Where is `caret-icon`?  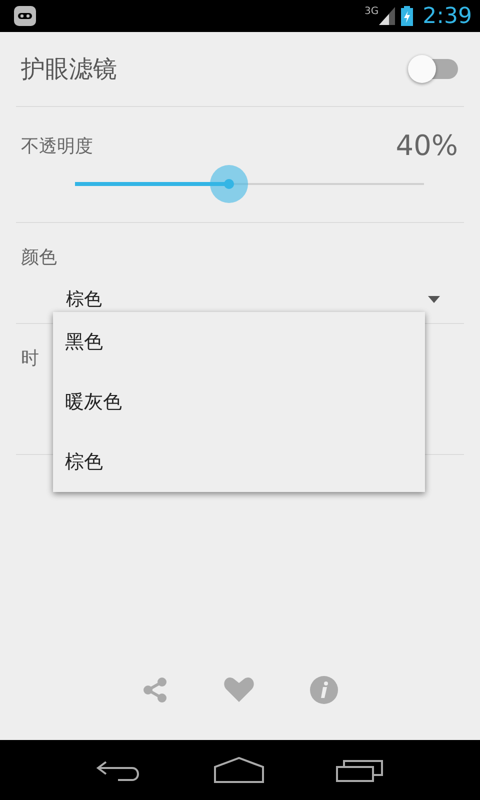
caret-icon is located at coordinates (434, 299).